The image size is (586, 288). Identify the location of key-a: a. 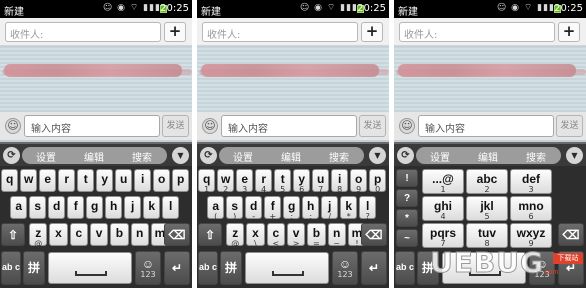
(19, 207).